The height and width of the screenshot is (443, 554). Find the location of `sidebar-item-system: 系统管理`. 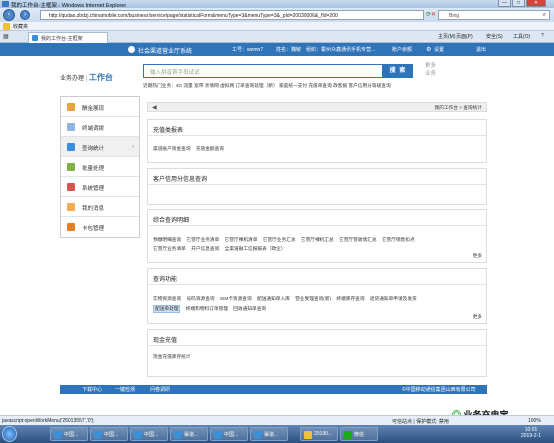

sidebar-item-system: 系统管理 is located at coordinates (100, 187).